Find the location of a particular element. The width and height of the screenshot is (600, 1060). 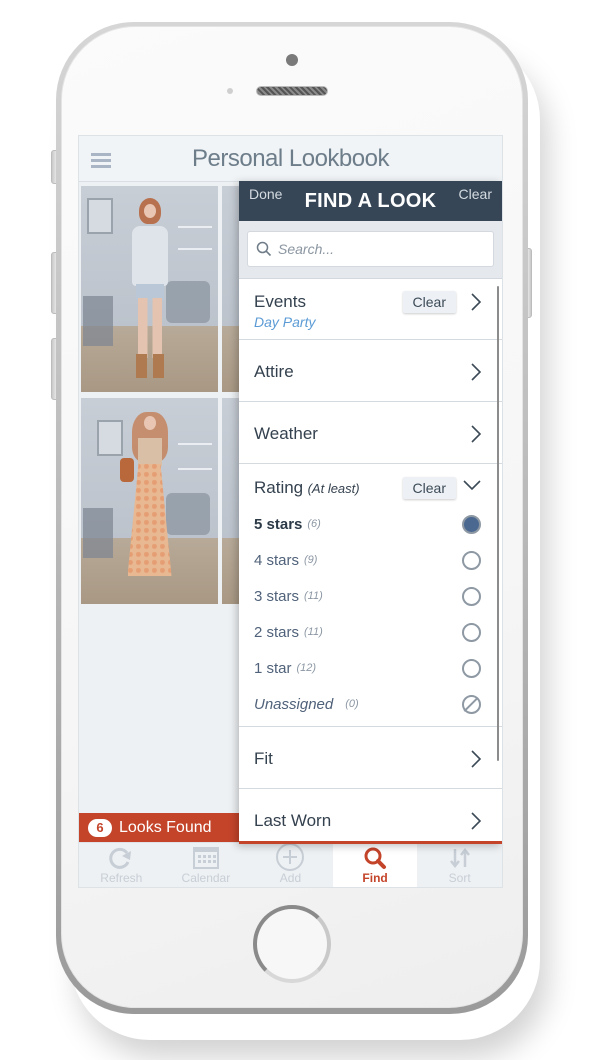

fit-label: Fit is located at coordinates (263, 758).